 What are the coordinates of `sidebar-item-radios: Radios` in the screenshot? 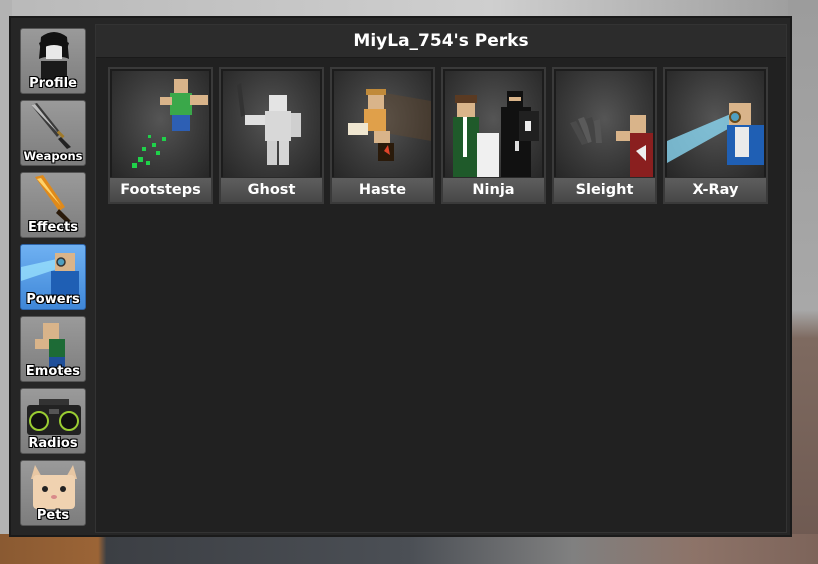 It's located at (53, 421).